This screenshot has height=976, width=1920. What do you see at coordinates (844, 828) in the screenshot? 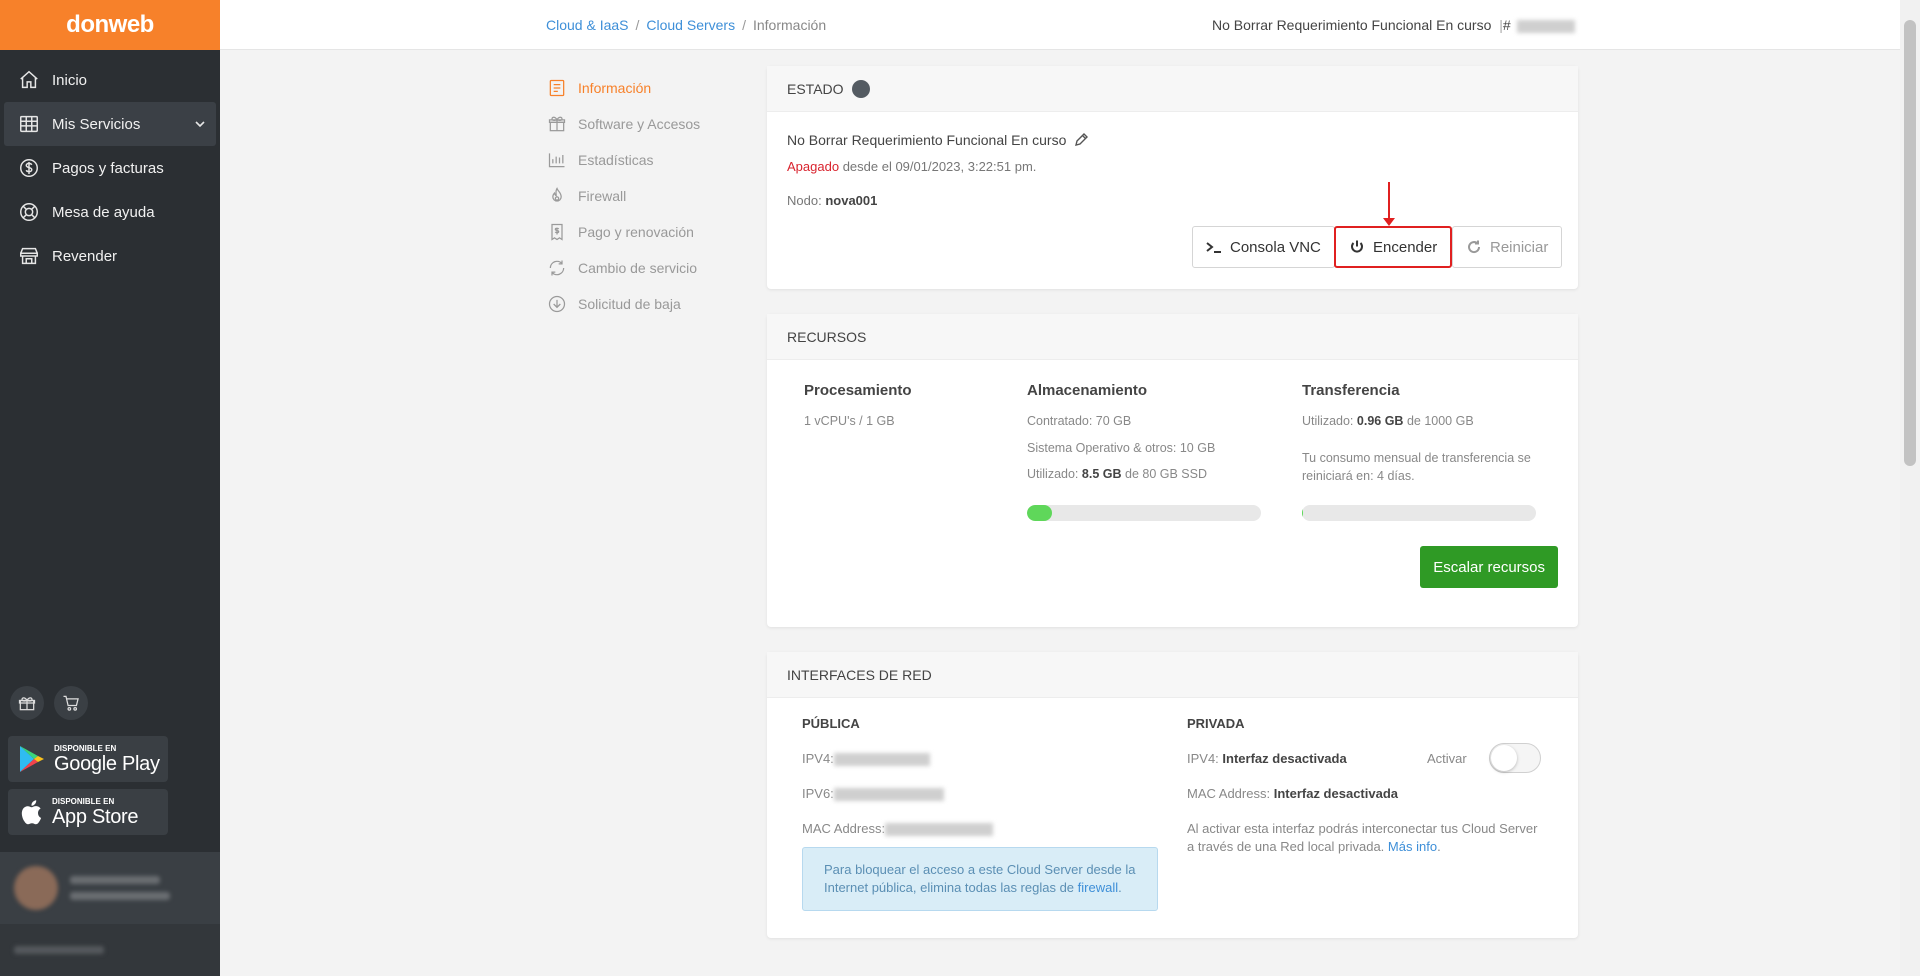
I see `publica-mac-label: MAC Address:` at bounding box center [844, 828].